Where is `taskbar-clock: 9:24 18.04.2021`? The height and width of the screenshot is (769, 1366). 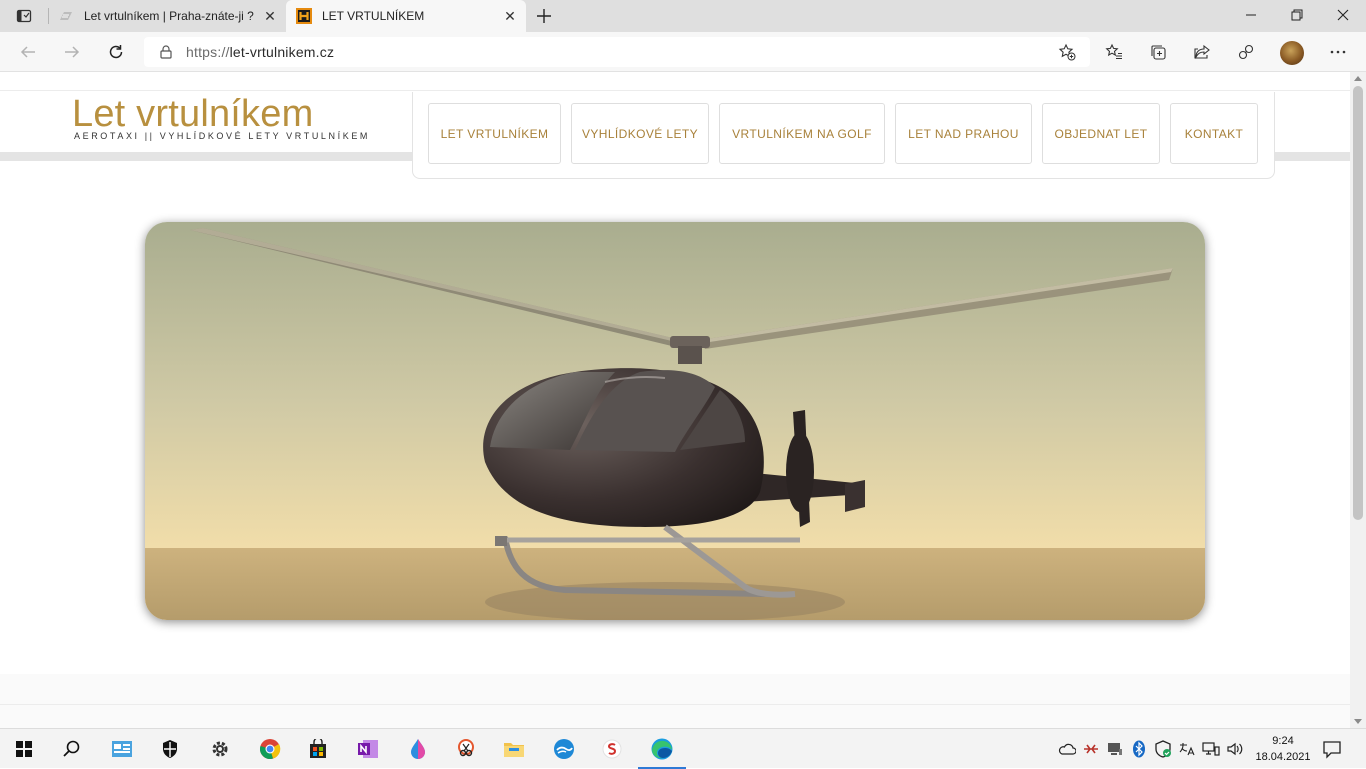 taskbar-clock: 9:24 18.04.2021 is located at coordinates (1283, 749).